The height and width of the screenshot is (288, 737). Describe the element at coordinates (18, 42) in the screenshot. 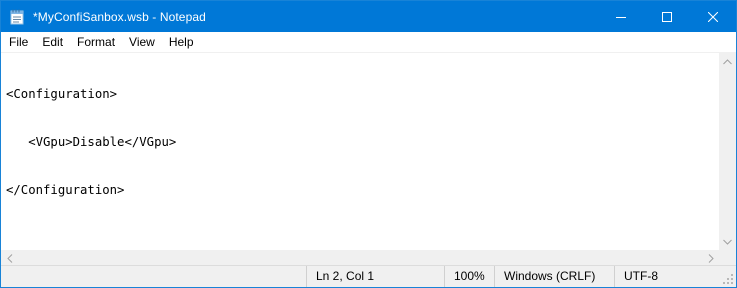

I see `menu-file: File` at that location.